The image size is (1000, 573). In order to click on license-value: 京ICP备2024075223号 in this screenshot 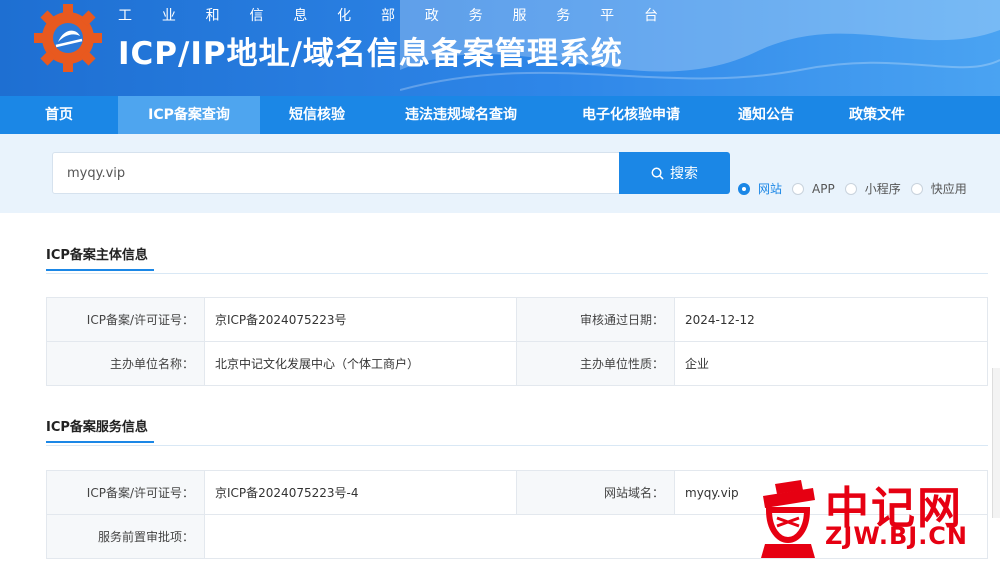, I will do `click(360, 319)`.